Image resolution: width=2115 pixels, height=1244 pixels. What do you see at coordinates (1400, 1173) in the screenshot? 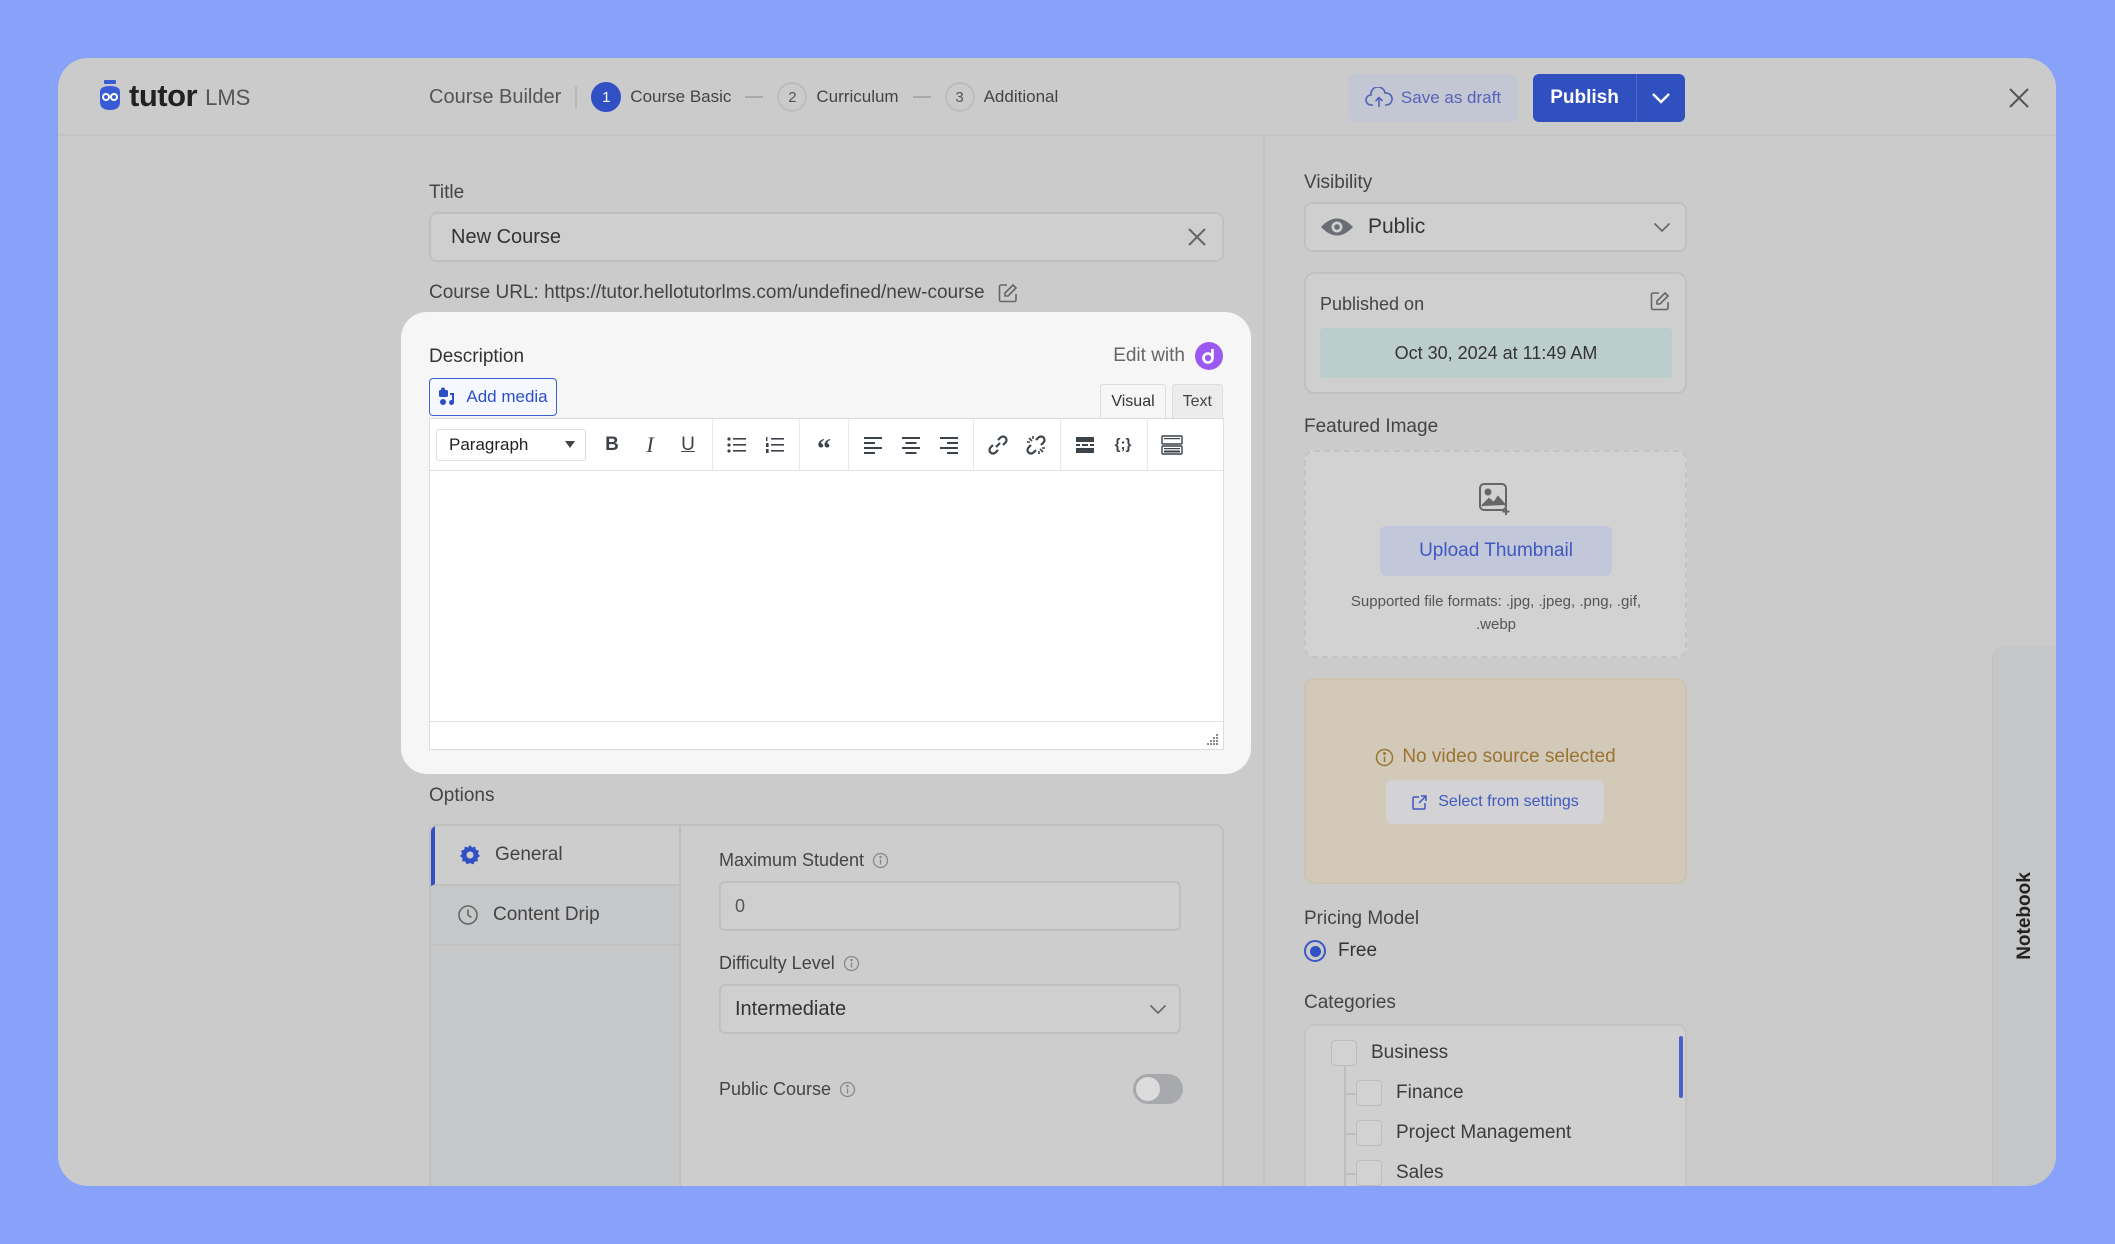
I see `category-item: Sales` at bounding box center [1400, 1173].